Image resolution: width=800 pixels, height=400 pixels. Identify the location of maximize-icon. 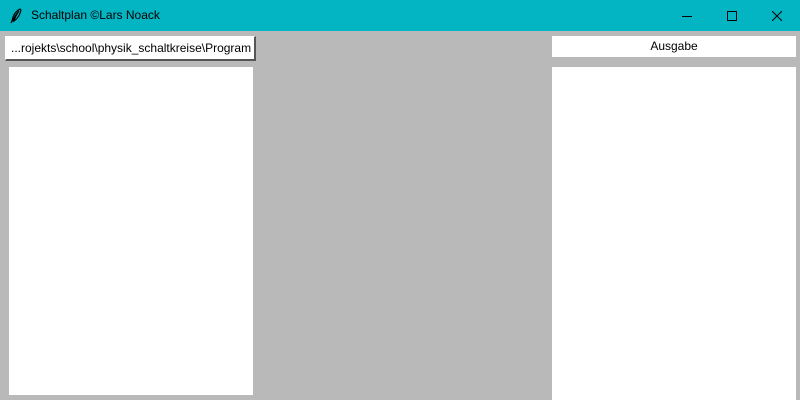
(732, 15).